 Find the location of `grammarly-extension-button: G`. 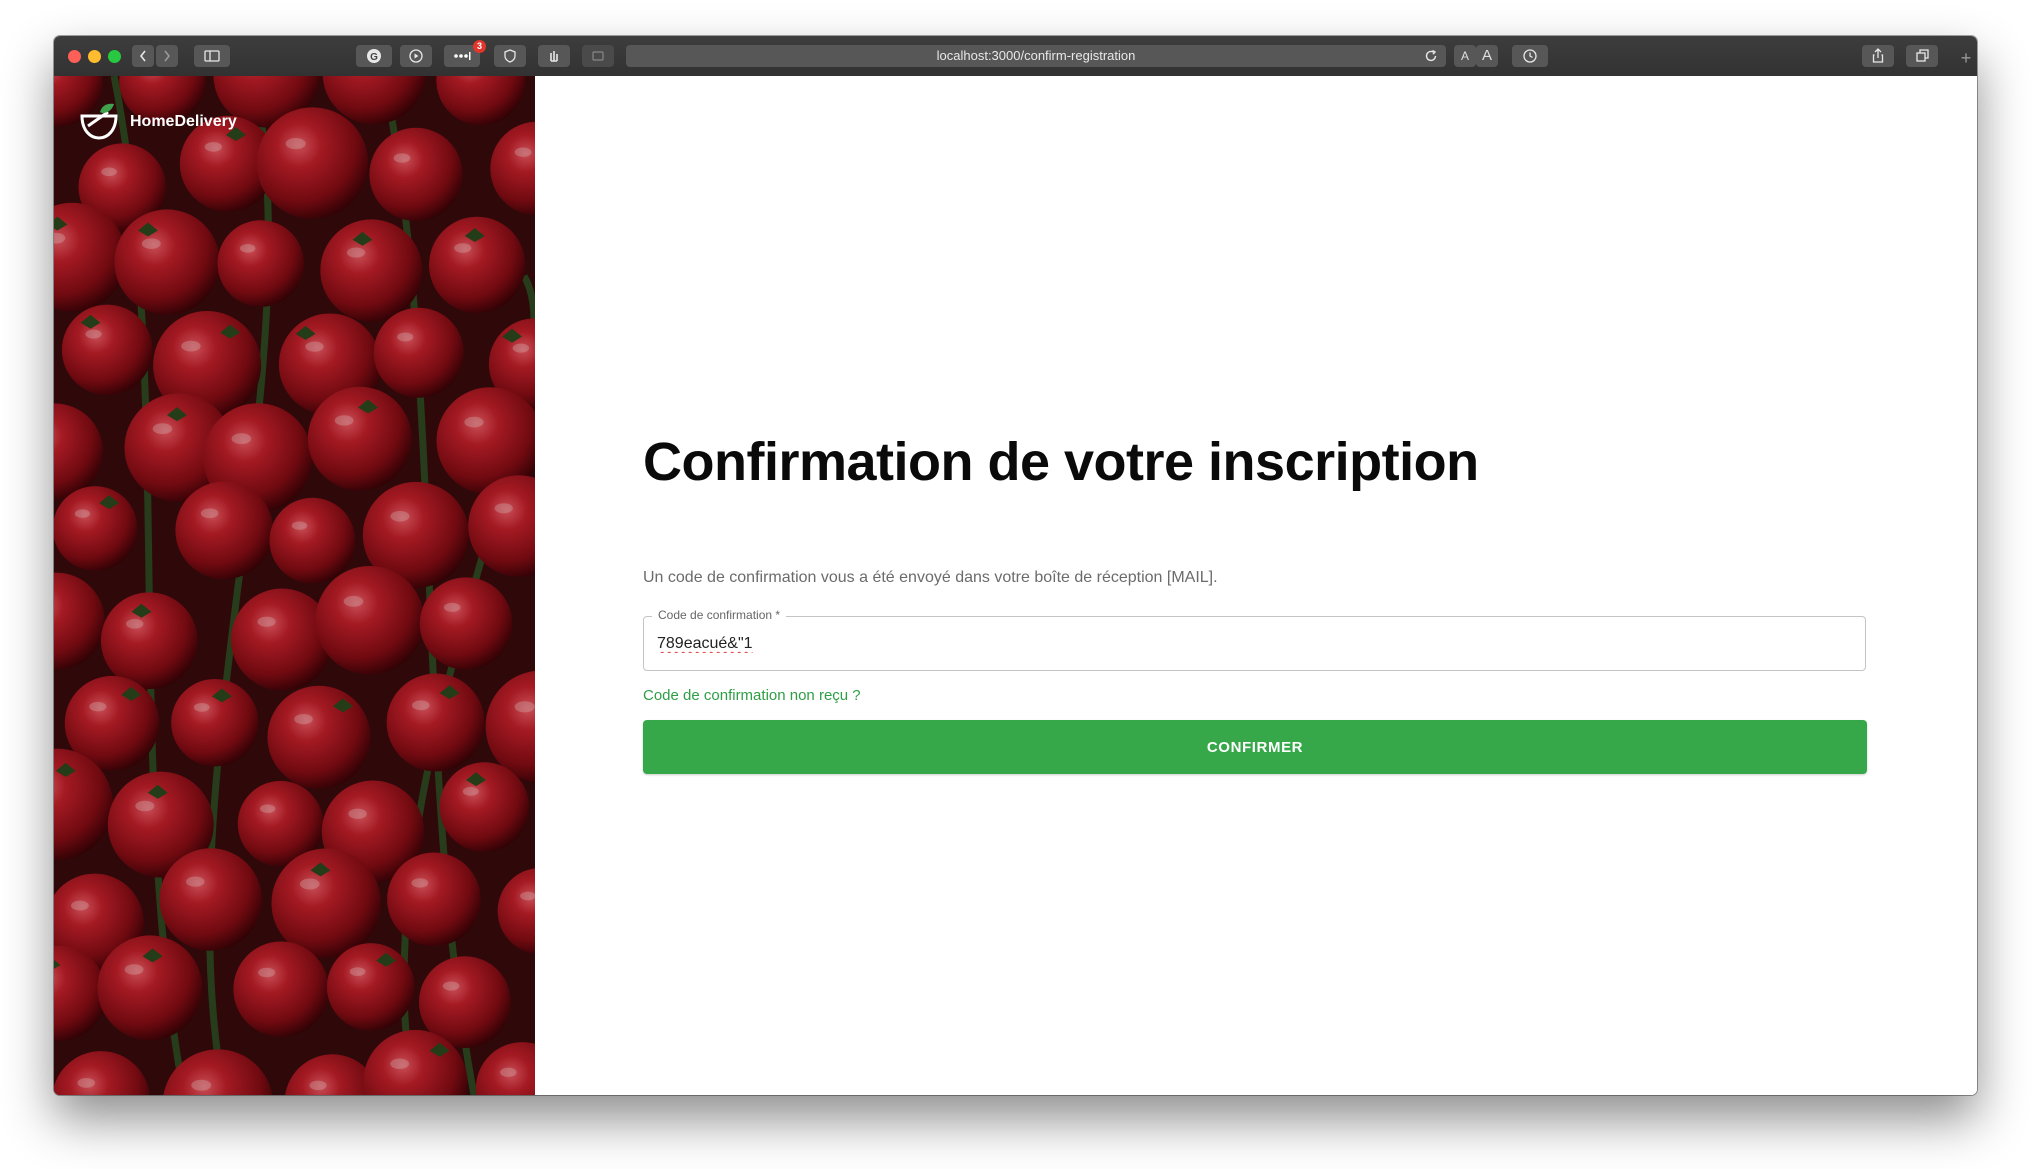

grammarly-extension-button: G is located at coordinates (374, 56).